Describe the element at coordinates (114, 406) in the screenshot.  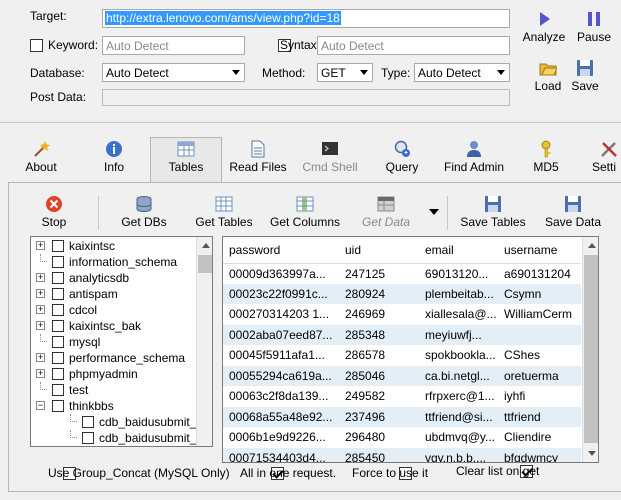
I see `tree-item: − thinkbbs` at that location.